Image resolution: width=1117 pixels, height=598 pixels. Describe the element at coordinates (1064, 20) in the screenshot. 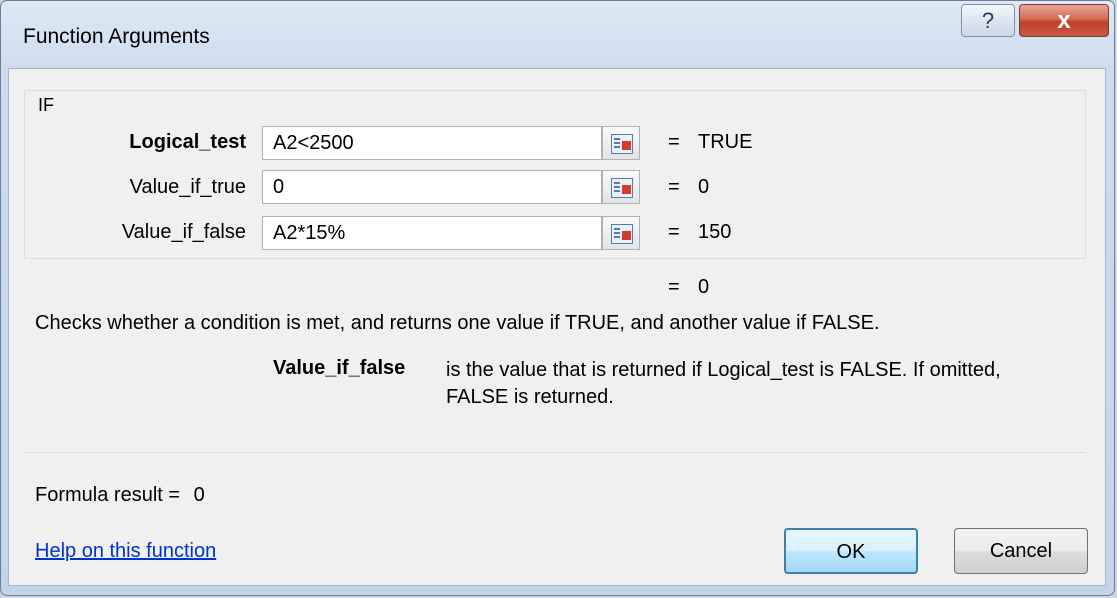

I see `close-icon: x` at that location.